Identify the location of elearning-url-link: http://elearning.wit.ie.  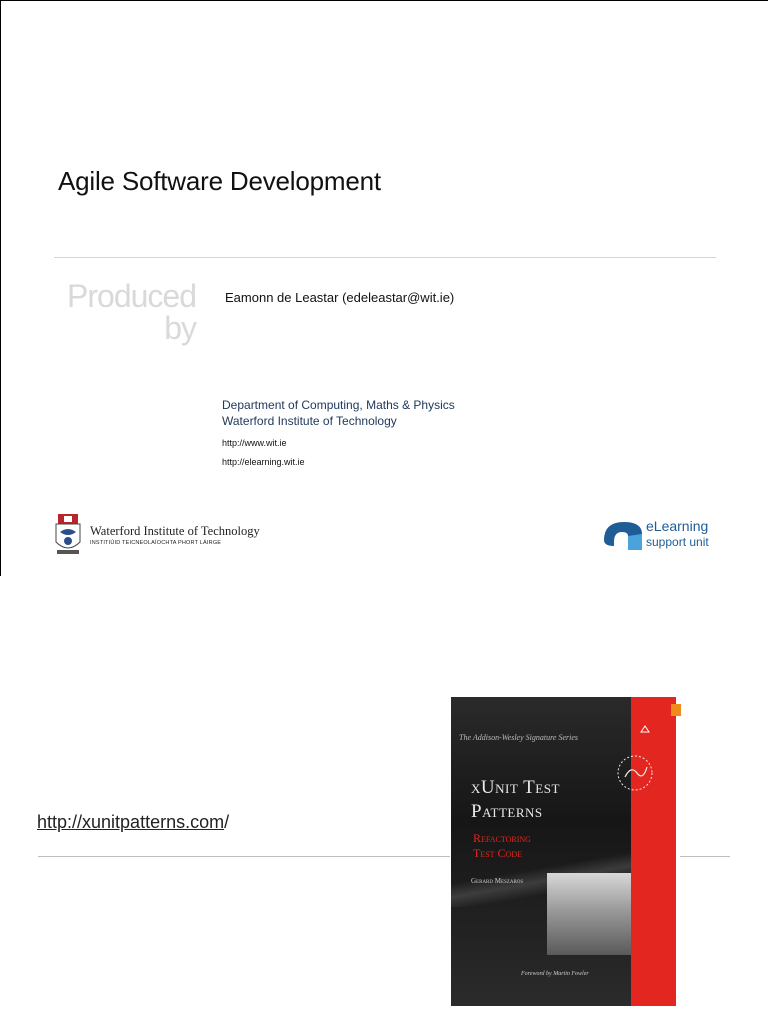
(263, 462).